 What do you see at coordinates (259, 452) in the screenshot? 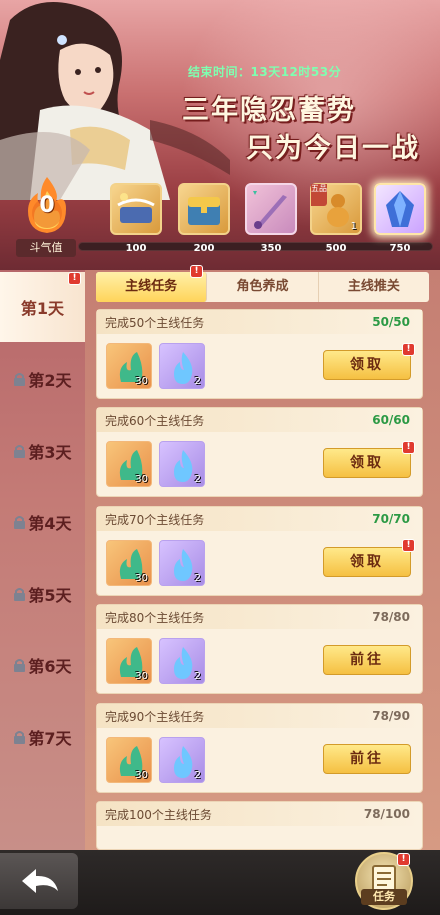
I see `task-card: 完成60个主线任务 60/60 30 2 领取` at bounding box center [259, 452].